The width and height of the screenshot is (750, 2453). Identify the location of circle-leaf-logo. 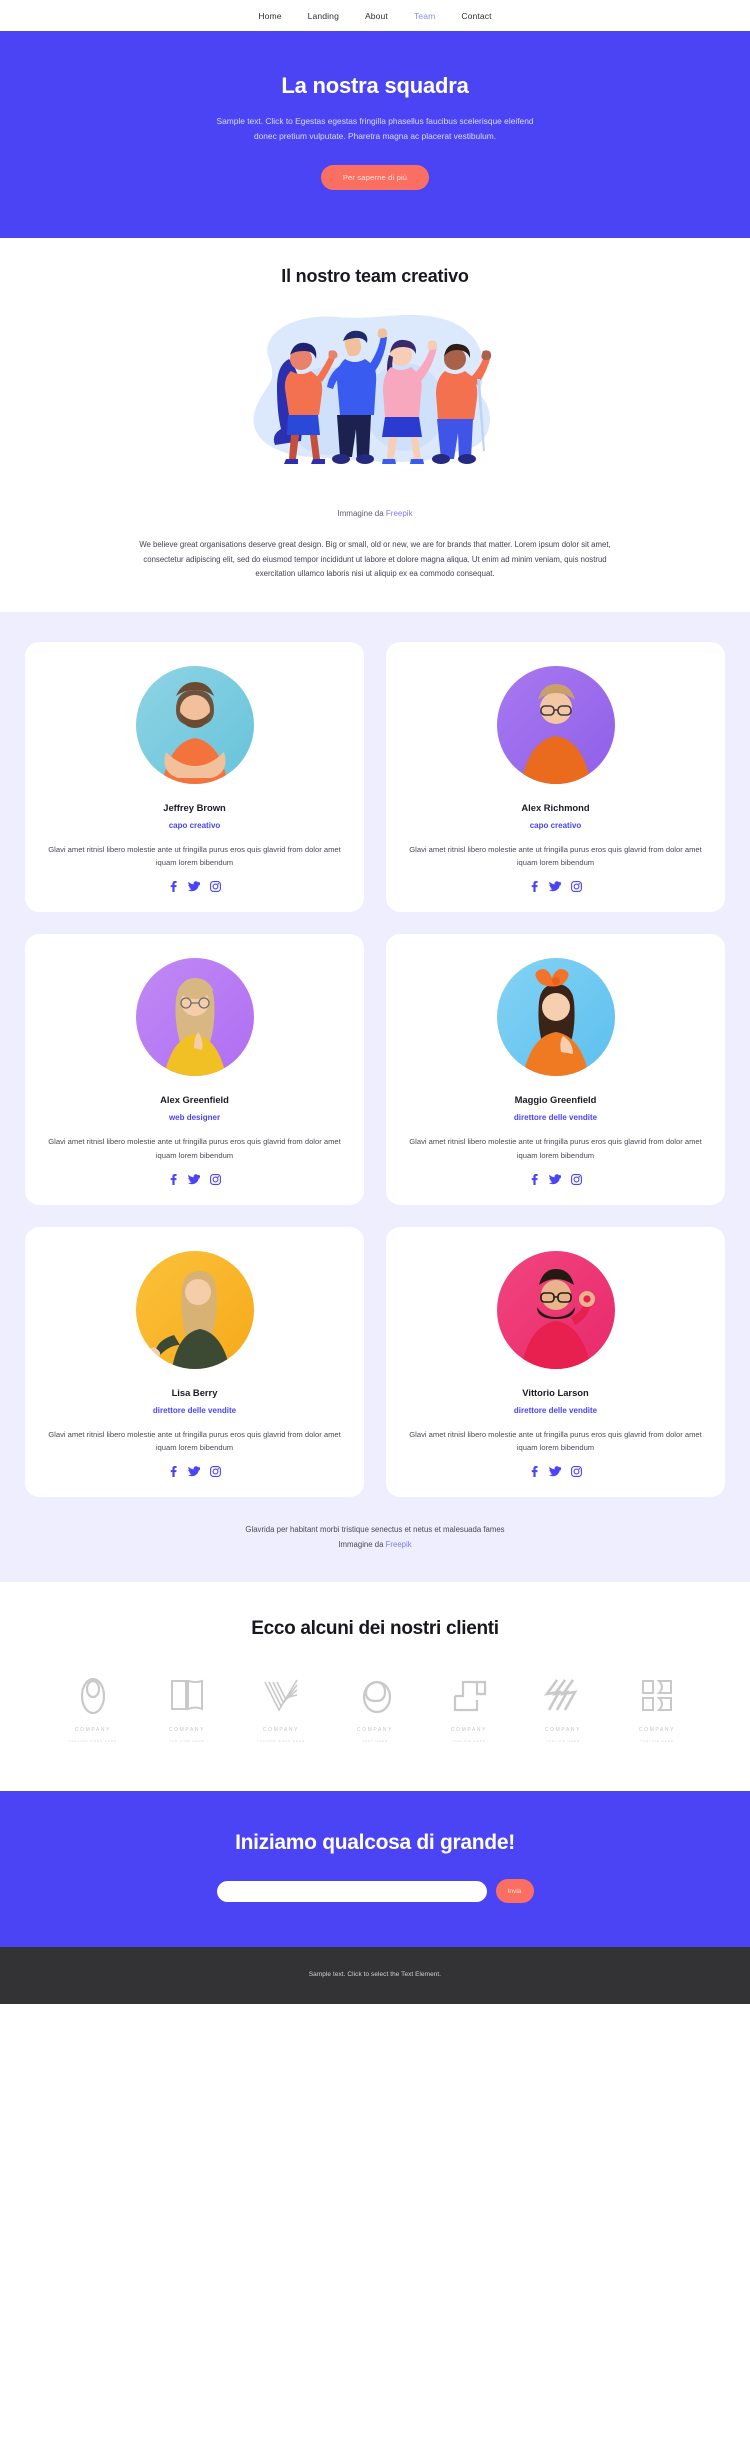
(375, 1698).